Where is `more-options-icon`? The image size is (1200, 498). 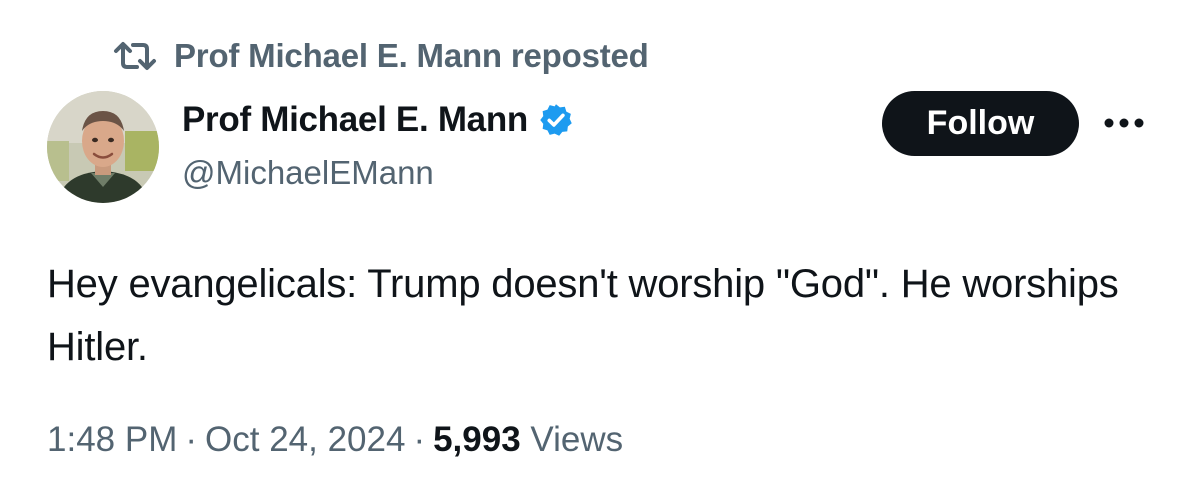
more-options-icon is located at coordinates (1124, 123).